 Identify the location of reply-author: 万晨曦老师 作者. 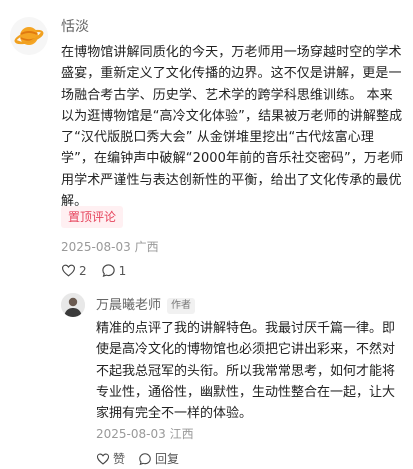
(146, 304).